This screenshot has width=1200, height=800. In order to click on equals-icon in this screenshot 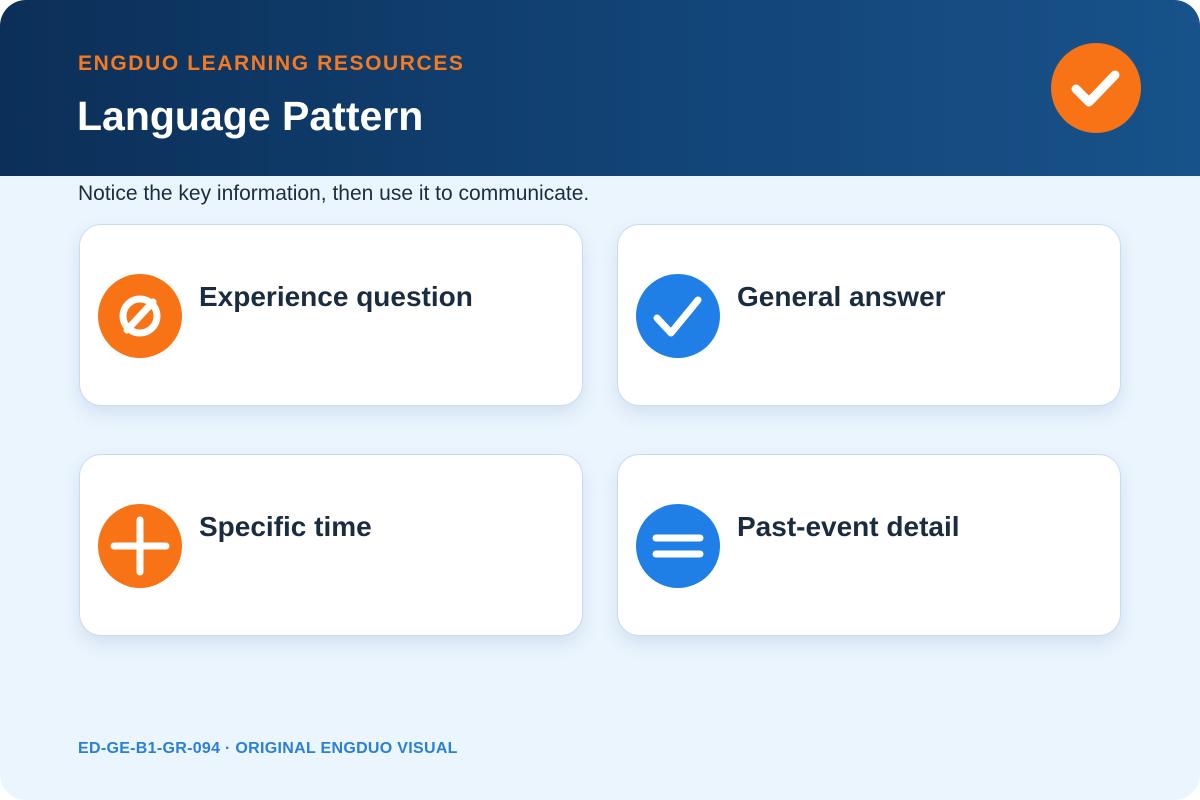, I will do `click(678, 546)`.